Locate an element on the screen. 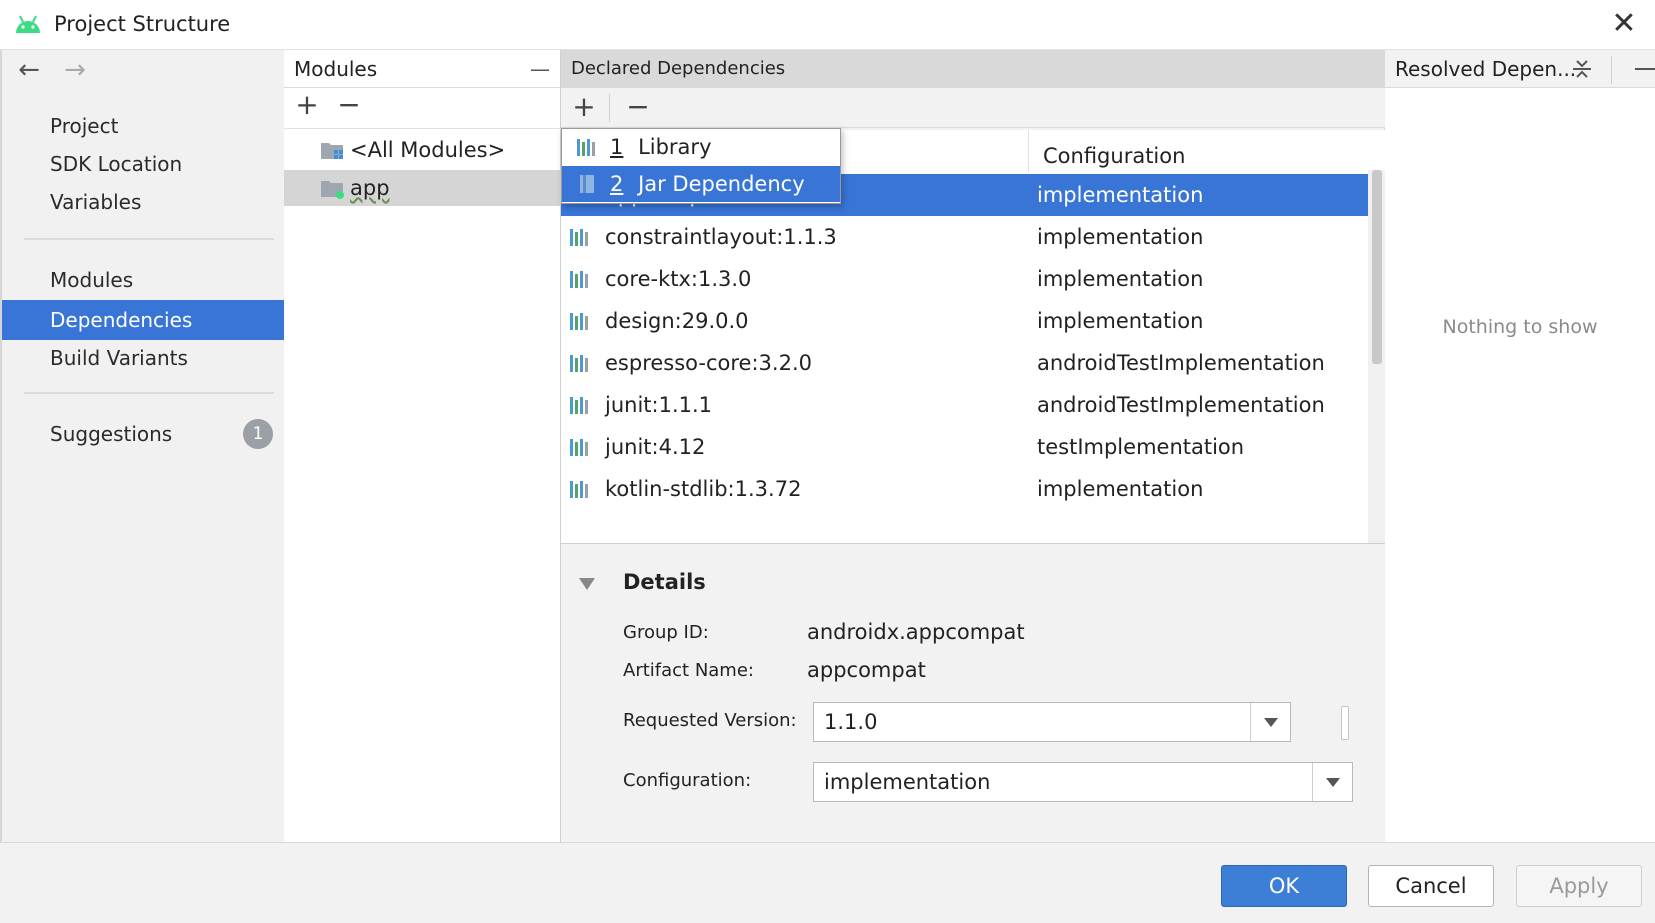 This screenshot has width=1655, height=923. sidebar-item-modules: Modules is located at coordinates (144, 280).